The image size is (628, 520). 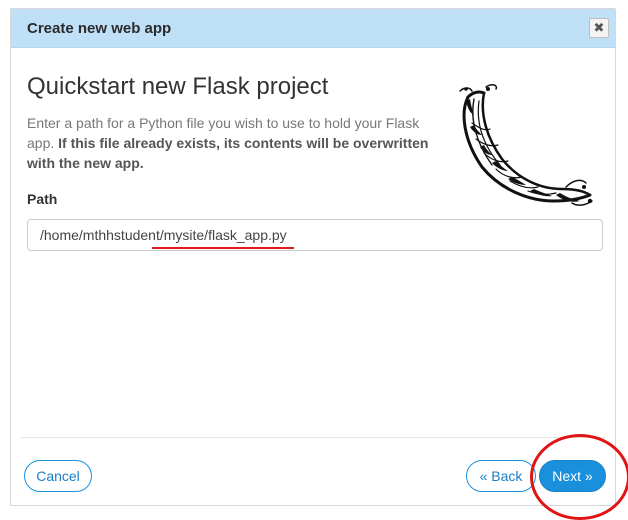 I want to click on path-input, so click(x=315, y=235).